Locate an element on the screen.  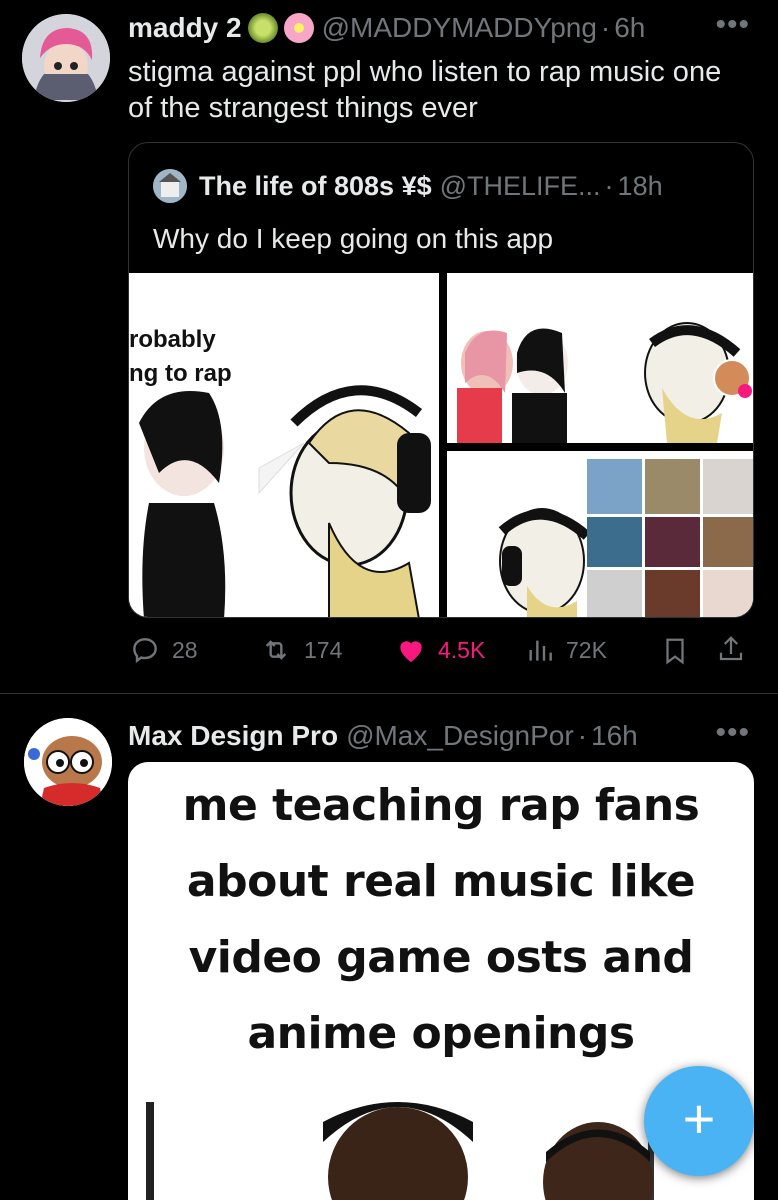
author-handle: @MADDYMADDYpng is located at coordinates (459, 28).